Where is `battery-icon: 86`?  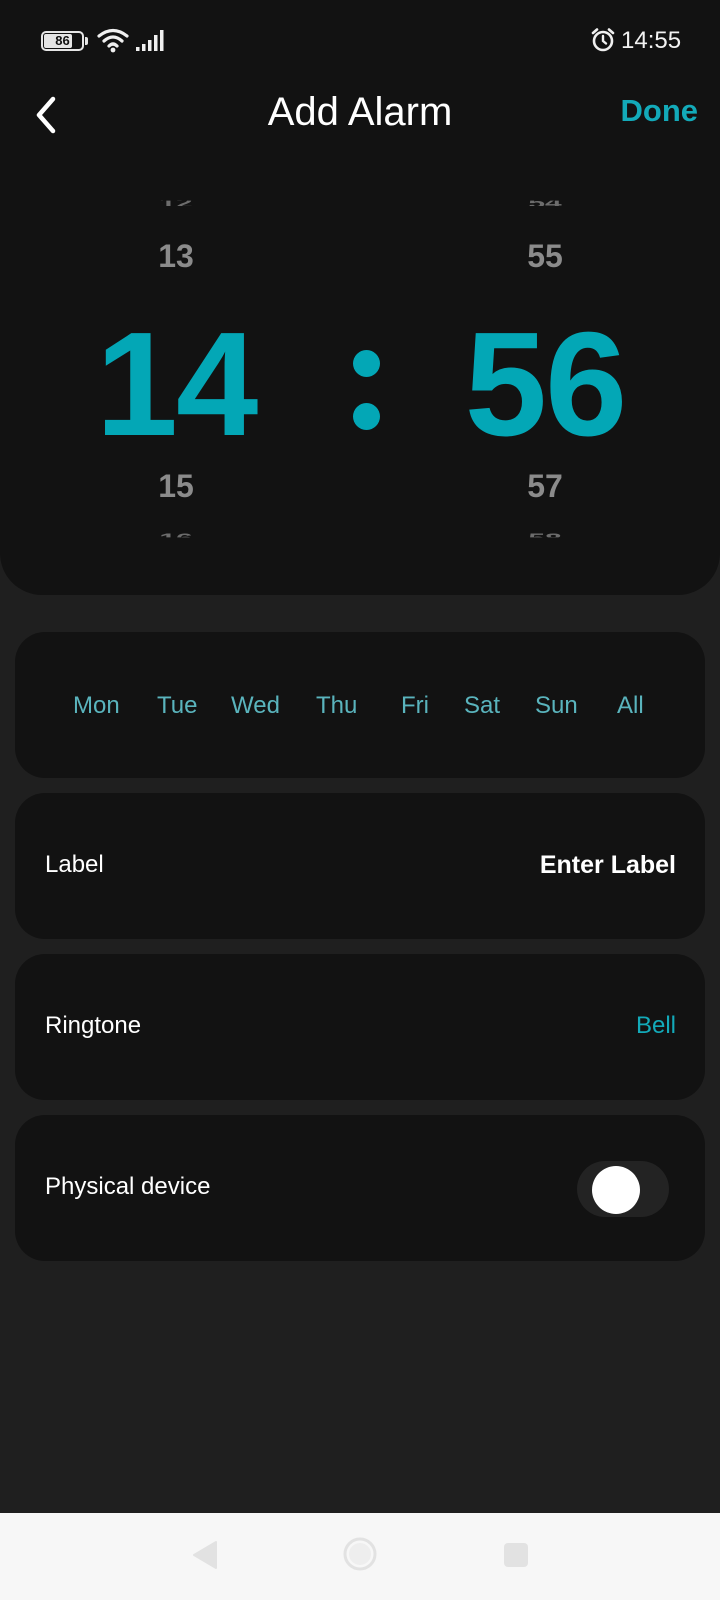 battery-icon: 86 is located at coordinates (62, 41).